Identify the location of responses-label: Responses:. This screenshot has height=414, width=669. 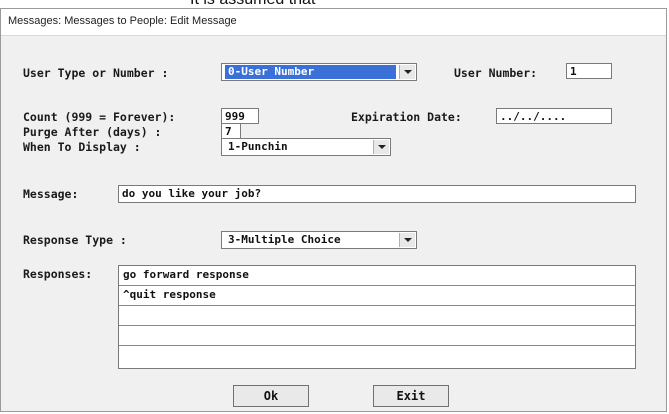
(58, 274).